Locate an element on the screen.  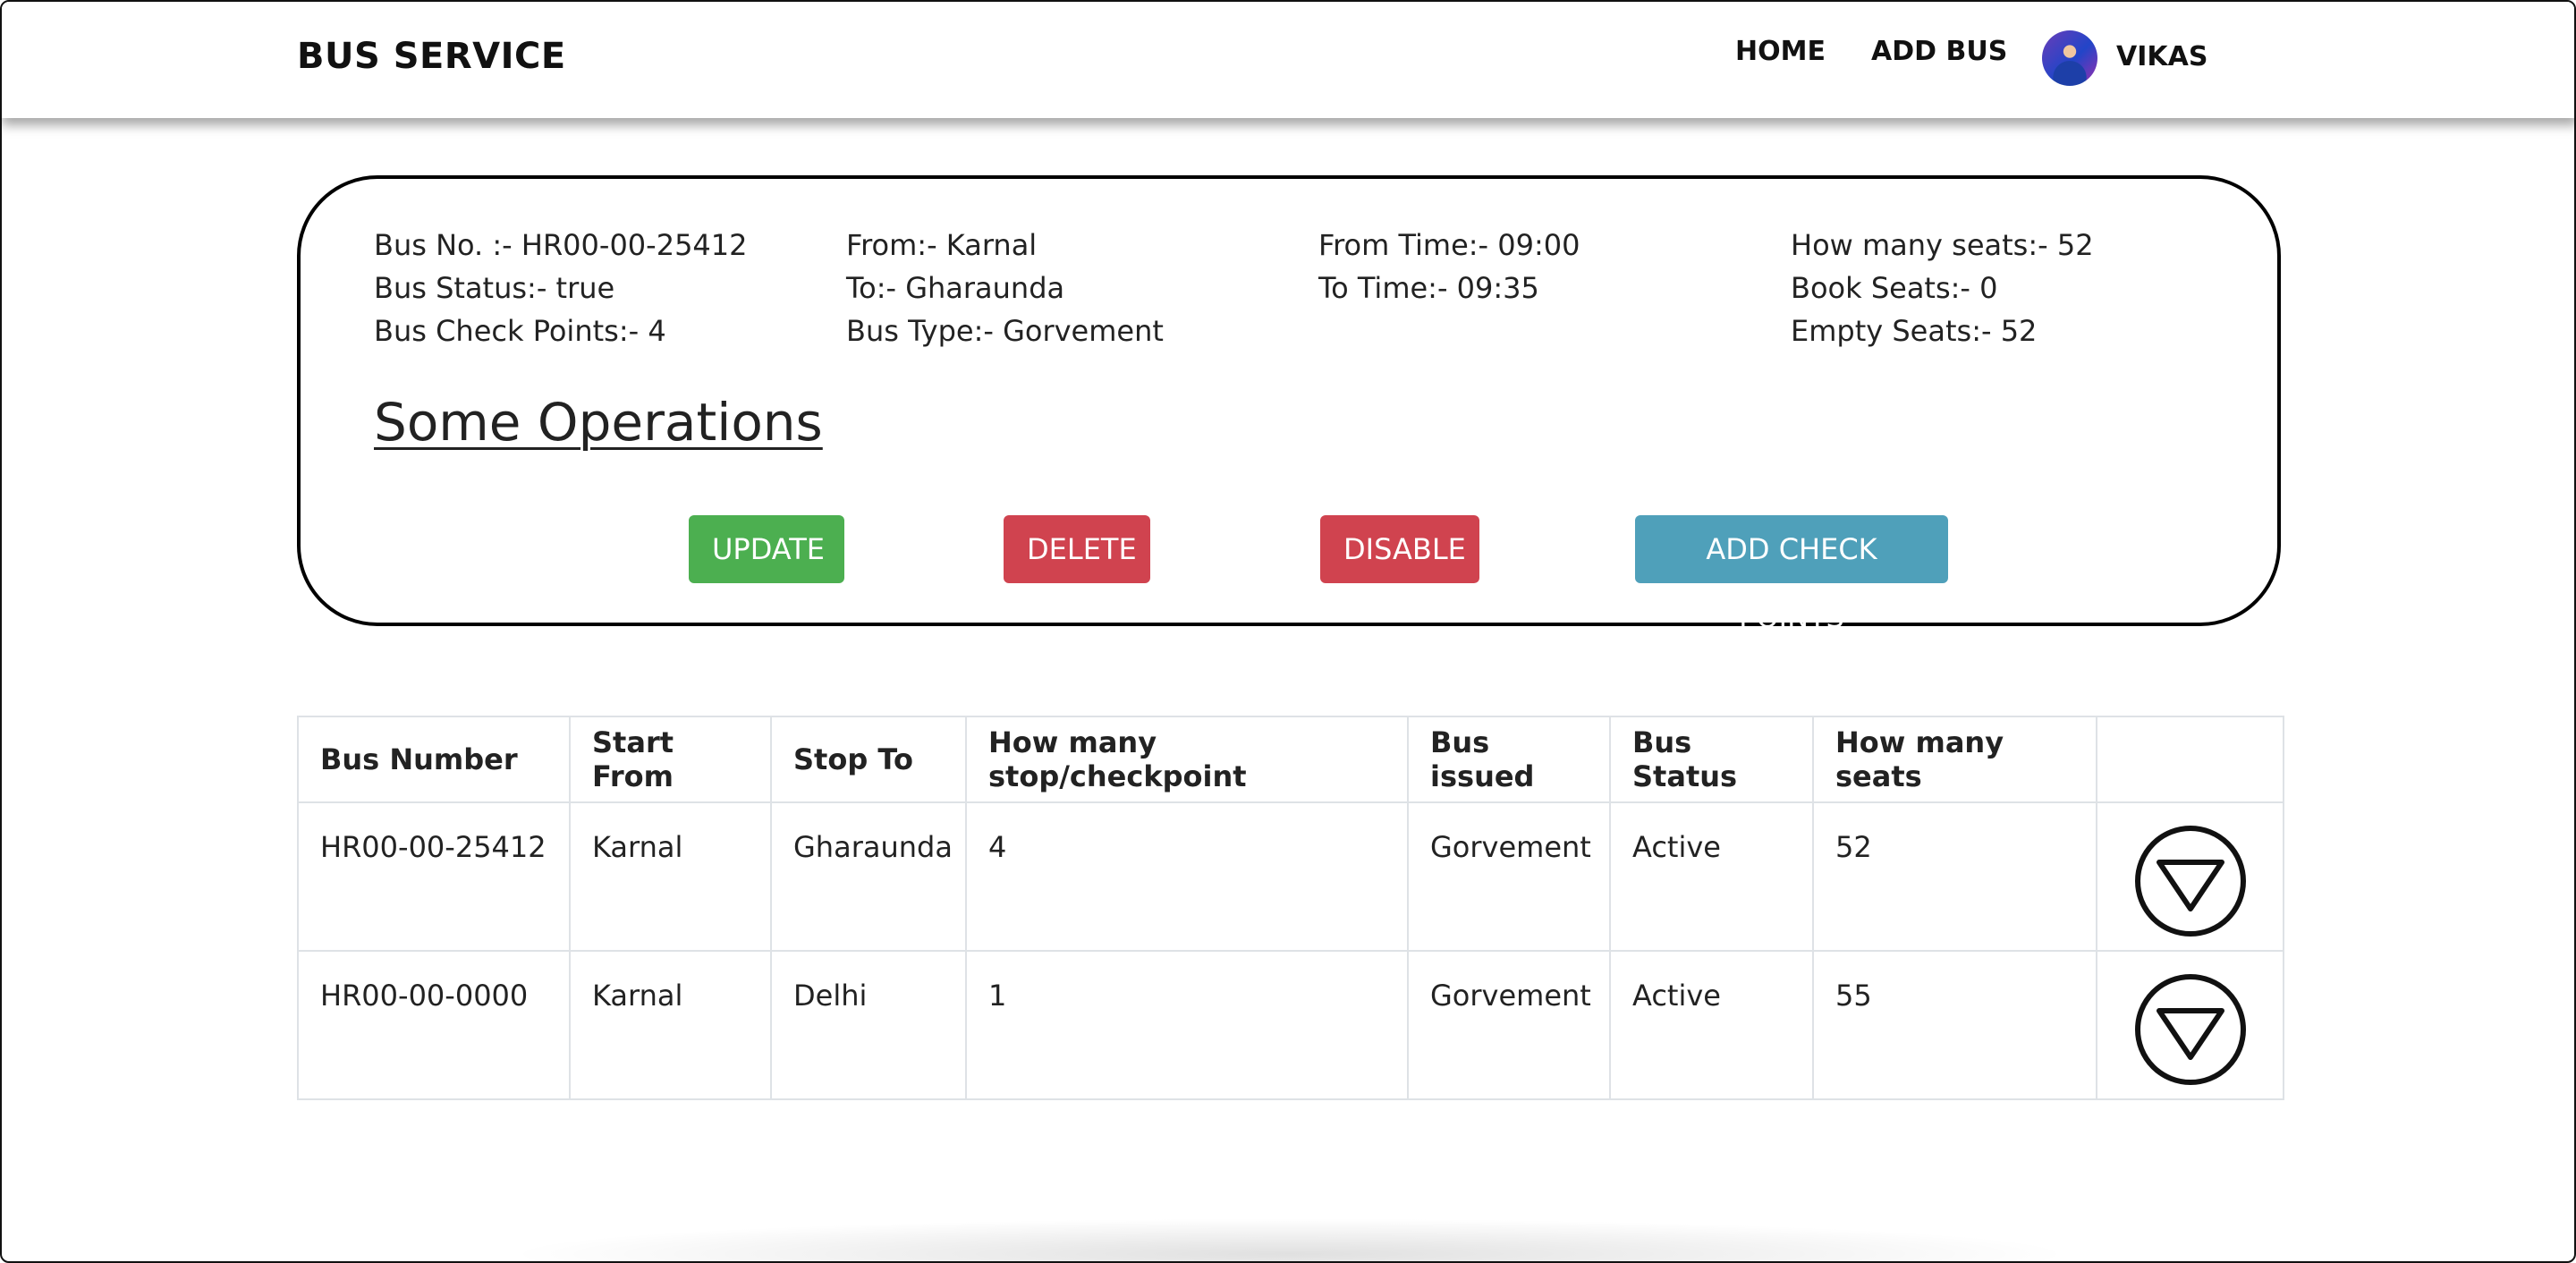
check-points-info: Bus Check Points:- 4 is located at coordinates (520, 331).